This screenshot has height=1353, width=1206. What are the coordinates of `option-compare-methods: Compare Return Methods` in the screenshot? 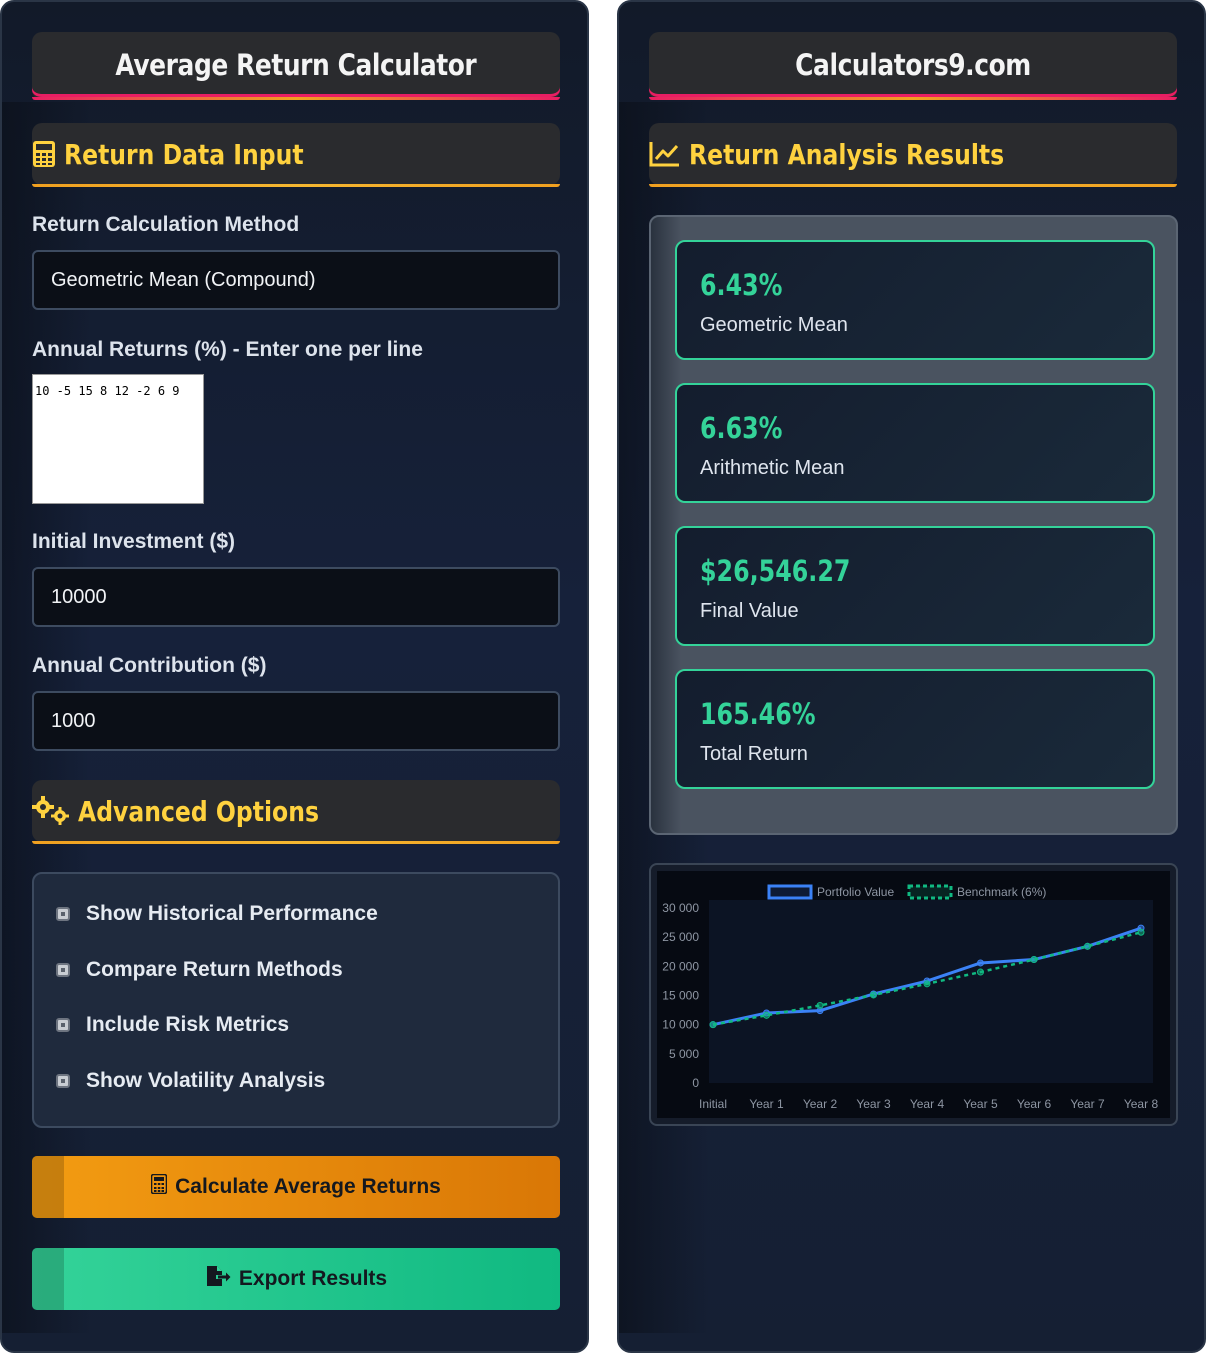 It's located at (199, 970).